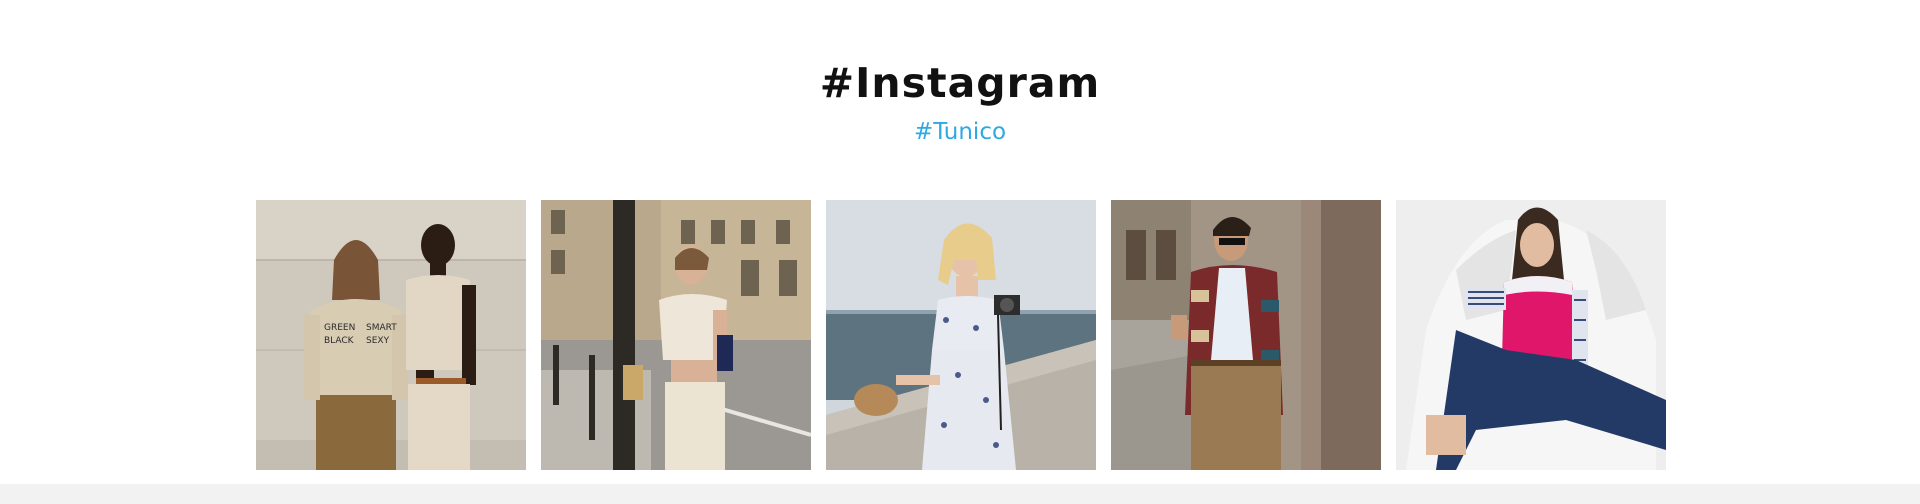 The image size is (1920, 504). What do you see at coordinates (960, 132) in the screenshot?
I see `hashtag-link: #Tunico` at bounding box center [960, 132].